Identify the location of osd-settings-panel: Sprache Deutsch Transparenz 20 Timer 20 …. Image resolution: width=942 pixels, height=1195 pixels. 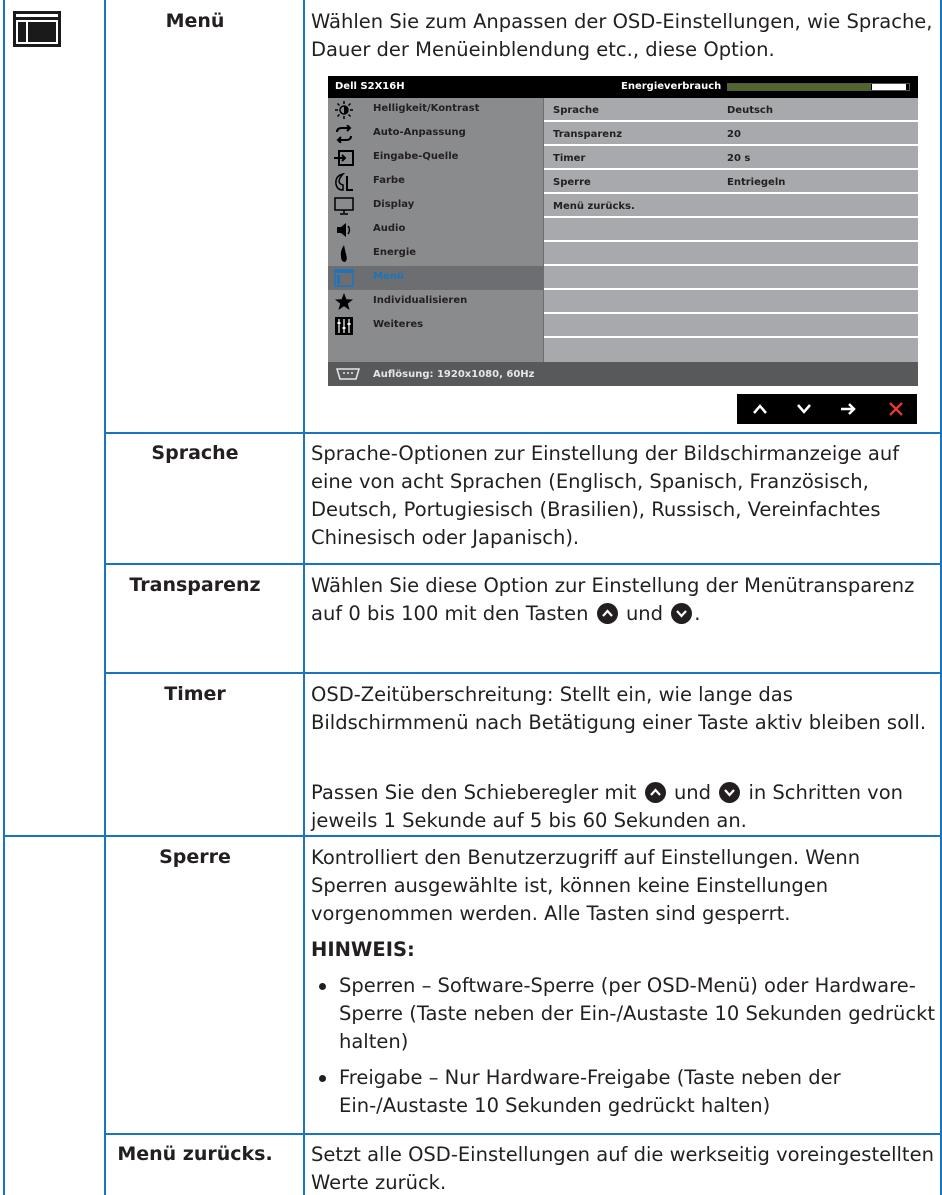
(731, 230).